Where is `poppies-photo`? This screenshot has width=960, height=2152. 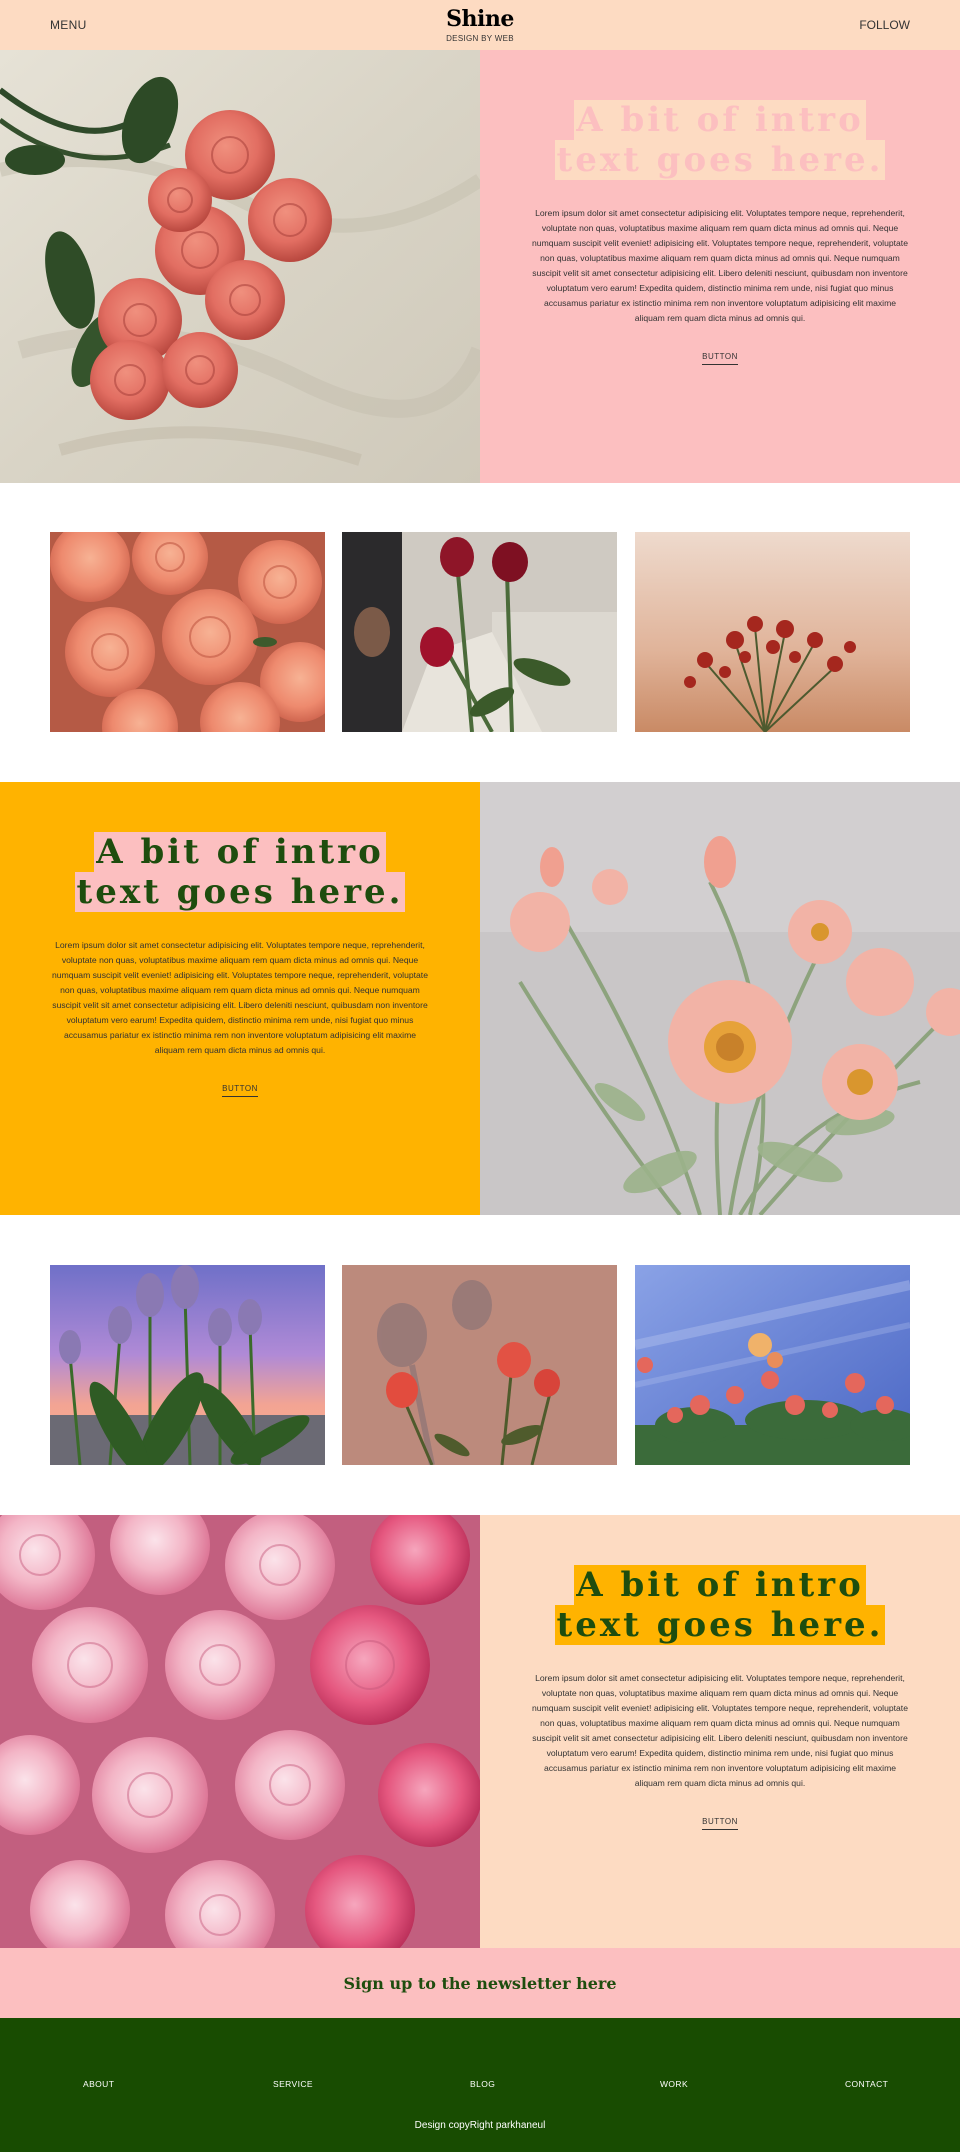 poppies-photo is located at coordinates (720, 998).